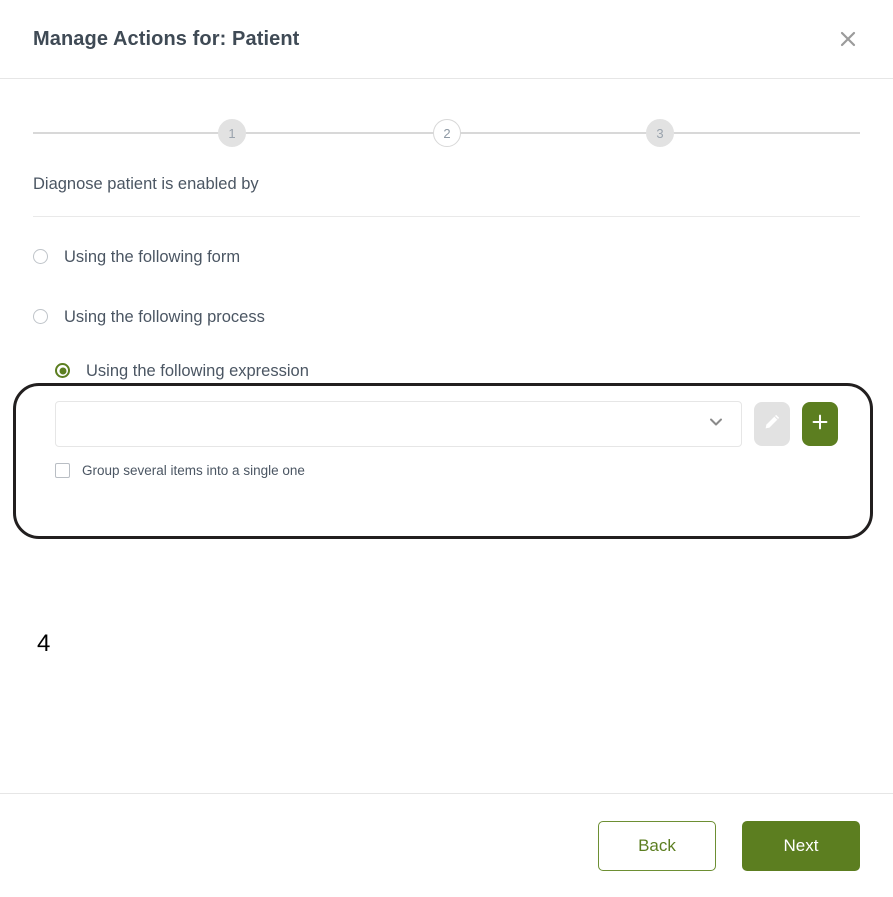 This screenshot has height=897, width=893. What do you see at coordinates (40, 257) in the screenshot?
I see `radio-using-form` at bounding box center [40, 257].